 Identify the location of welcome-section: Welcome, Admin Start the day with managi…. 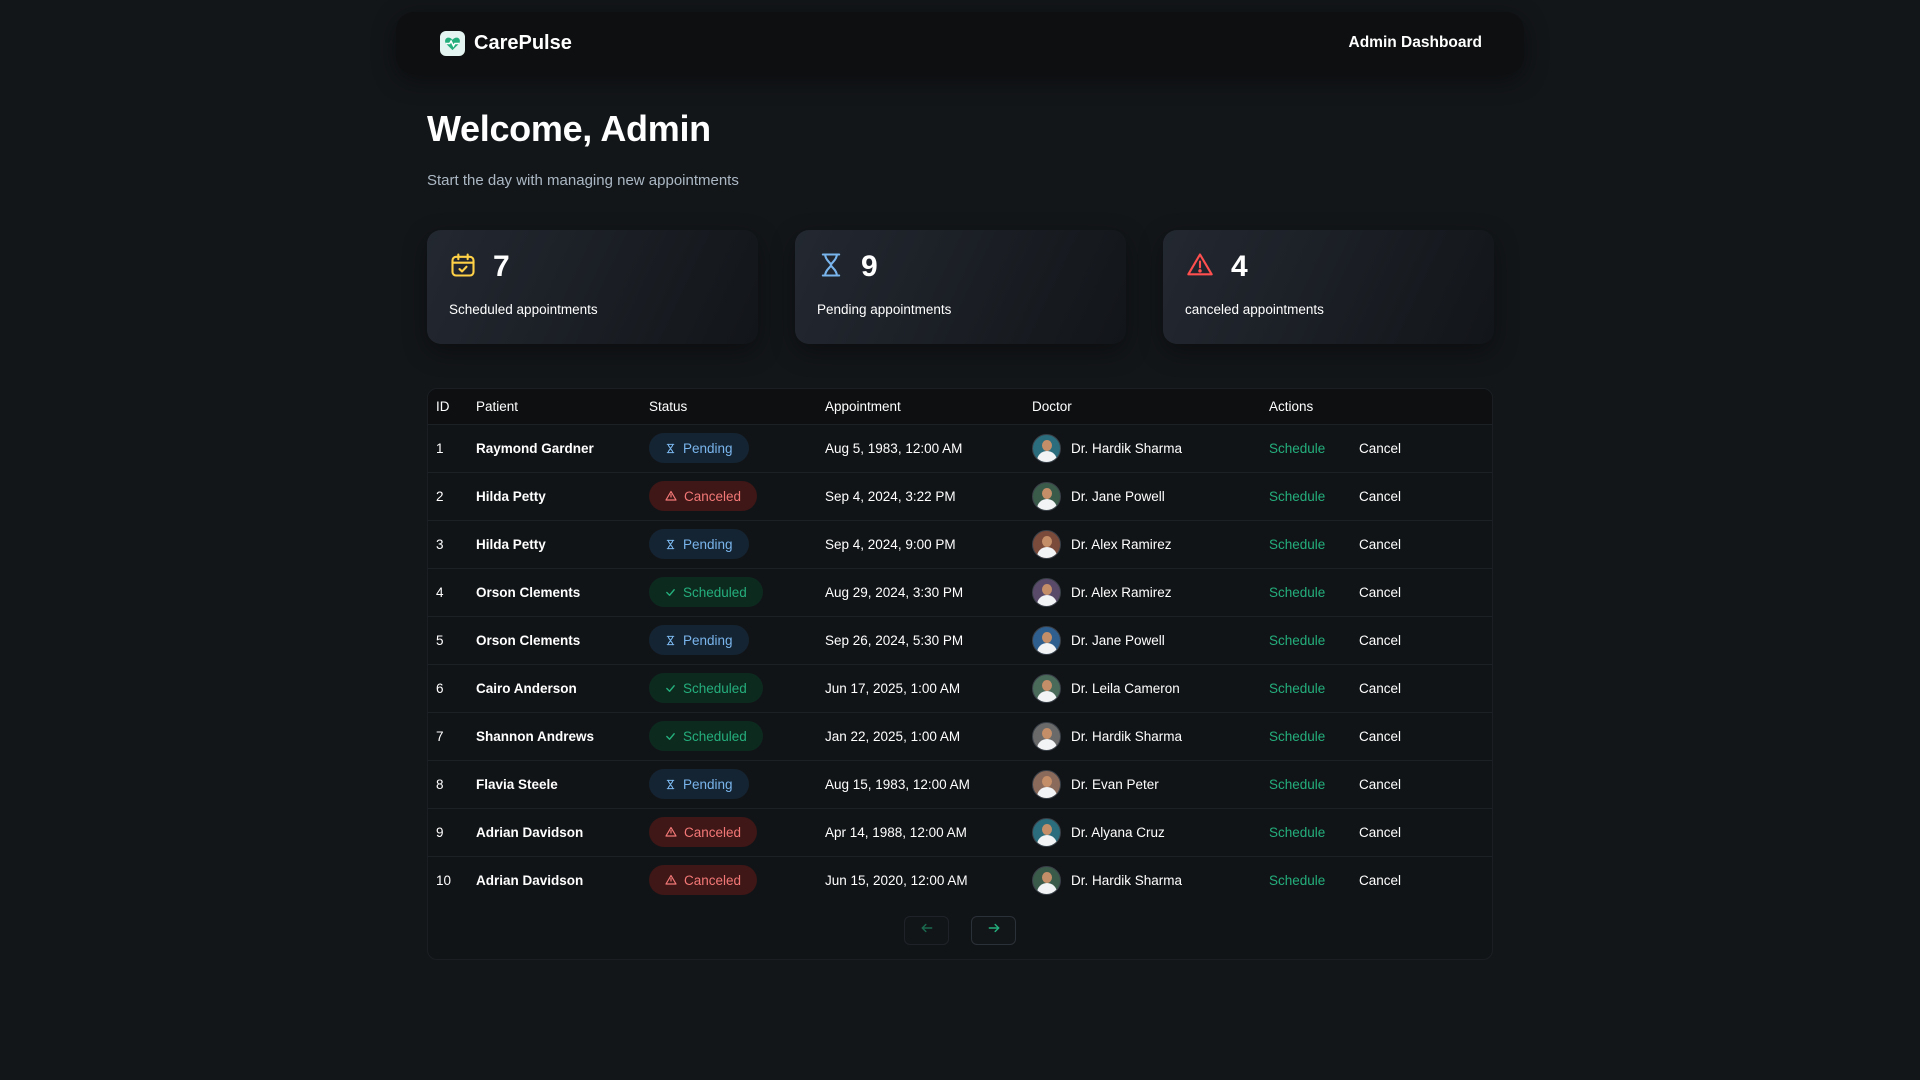
(583, 148).